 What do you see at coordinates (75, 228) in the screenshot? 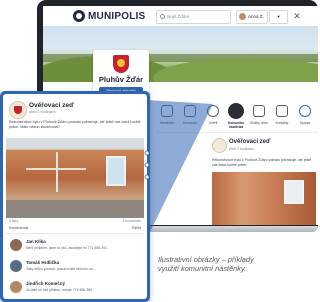
I see `post-actions: Komentovat Sdílet` at bounding box center [75, 228].